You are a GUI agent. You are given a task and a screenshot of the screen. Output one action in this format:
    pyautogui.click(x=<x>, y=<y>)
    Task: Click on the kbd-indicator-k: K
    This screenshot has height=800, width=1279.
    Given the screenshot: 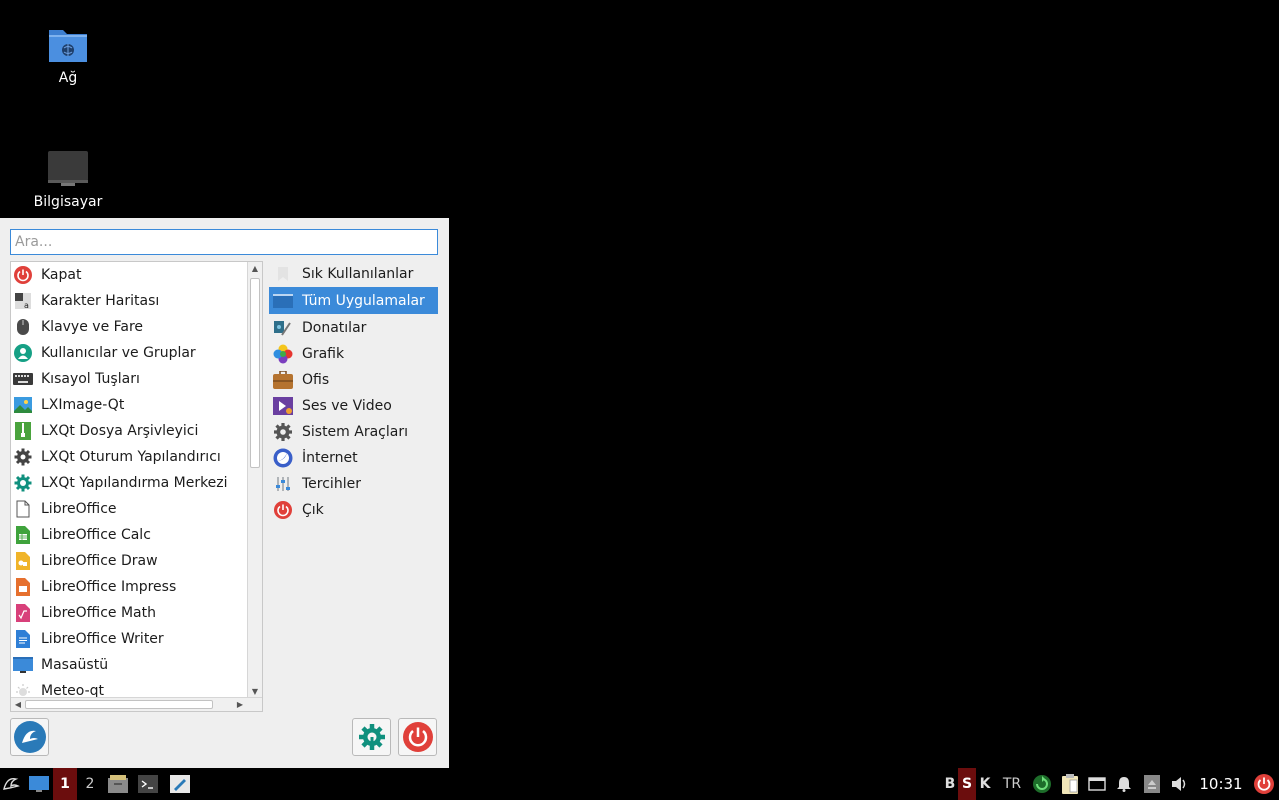 What is the action you would take?
    pyautogui.click(x=985, y=784)
    